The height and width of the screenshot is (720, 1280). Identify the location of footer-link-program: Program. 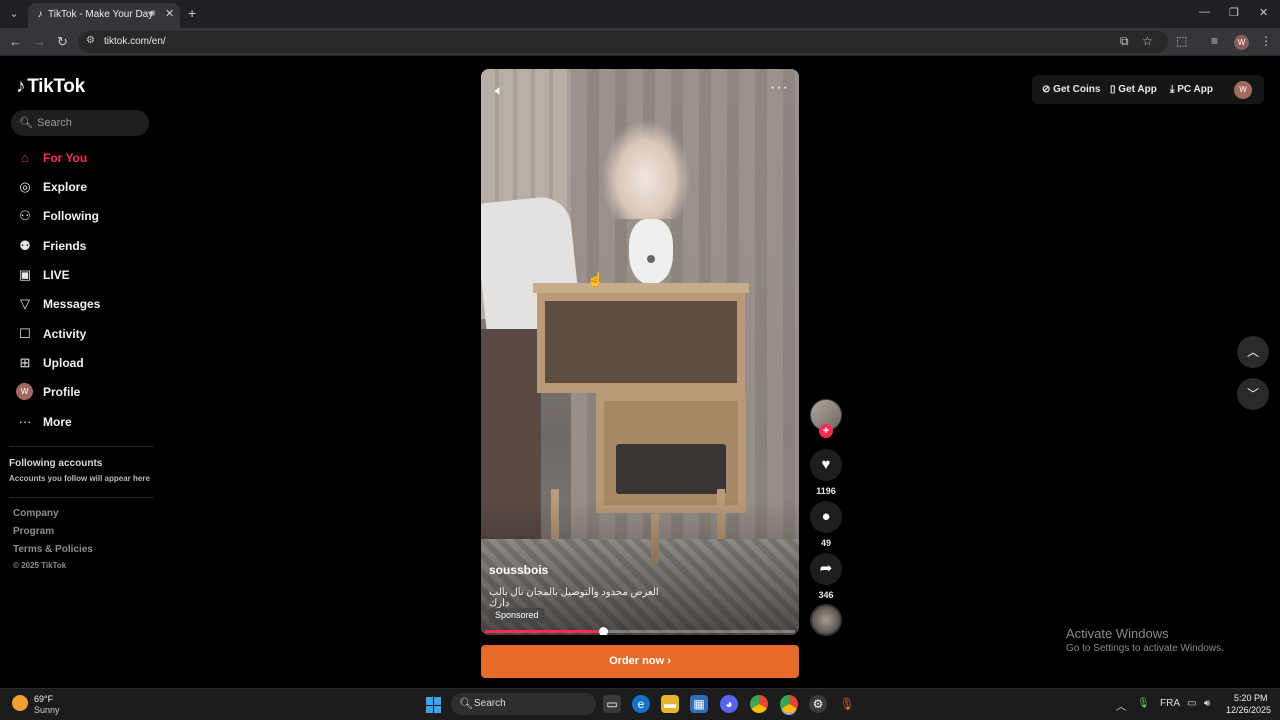
(33, 531).